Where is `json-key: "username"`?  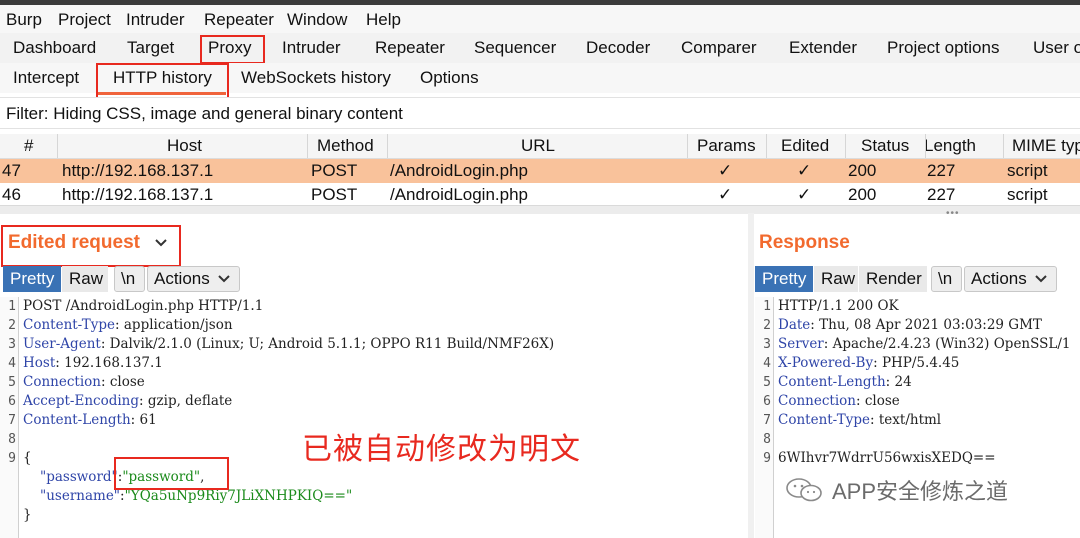
json-key: "username" is located at coordinates (80, 496).